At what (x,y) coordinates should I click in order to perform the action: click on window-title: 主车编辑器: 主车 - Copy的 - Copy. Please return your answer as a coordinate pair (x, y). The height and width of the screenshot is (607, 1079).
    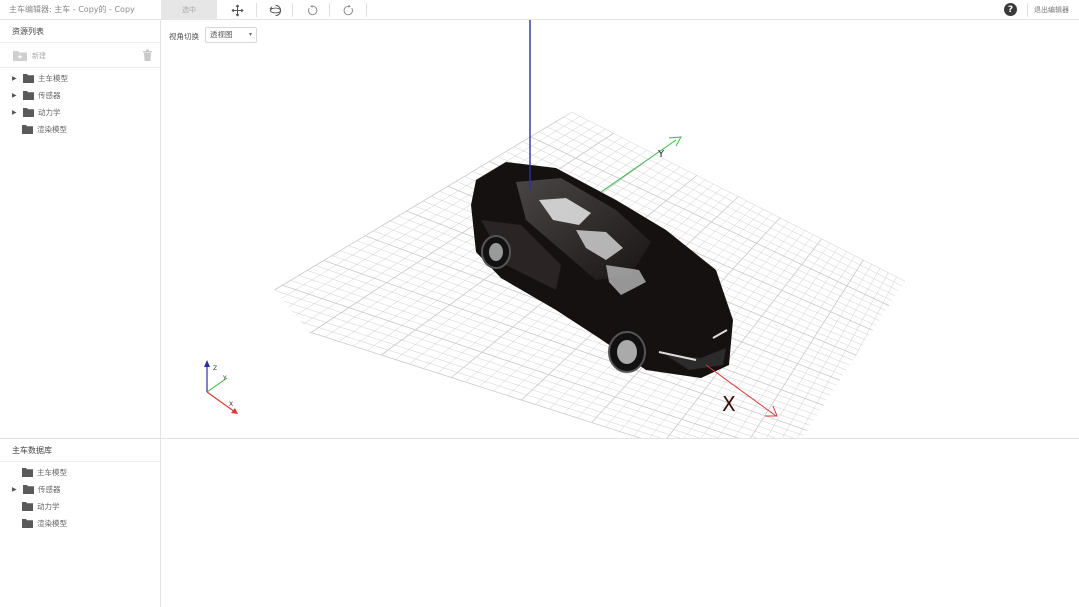
    Looking at the image, I should click on (72, 9).